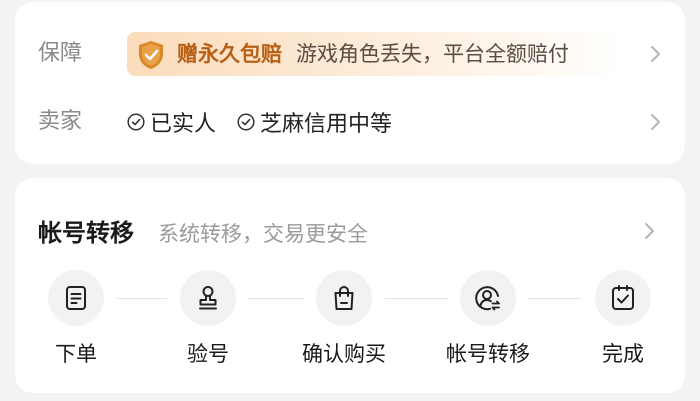 The height and width of the screenshot is (401, 700). I want to click on clipboard-check-icon, so click(623, 297).